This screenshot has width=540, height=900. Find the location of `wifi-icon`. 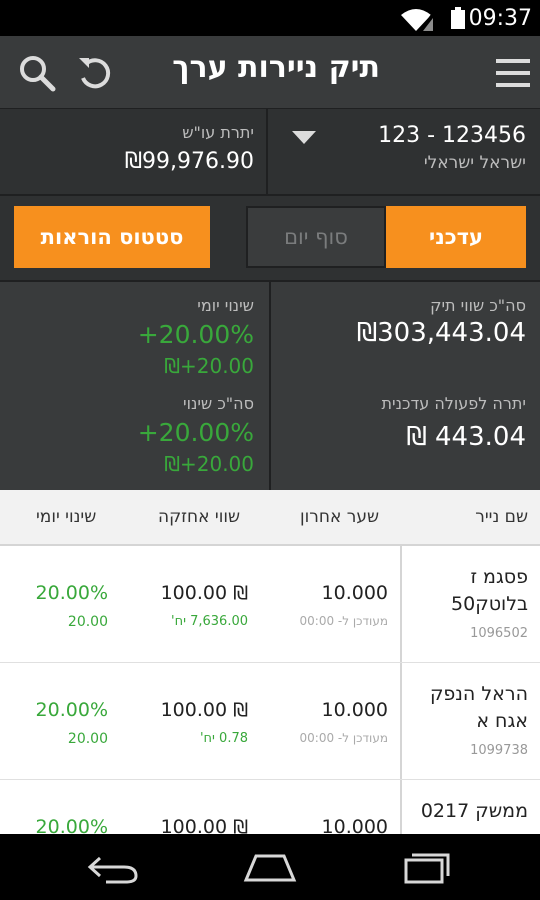

wifi-icon is located at coordinates (417, 20).